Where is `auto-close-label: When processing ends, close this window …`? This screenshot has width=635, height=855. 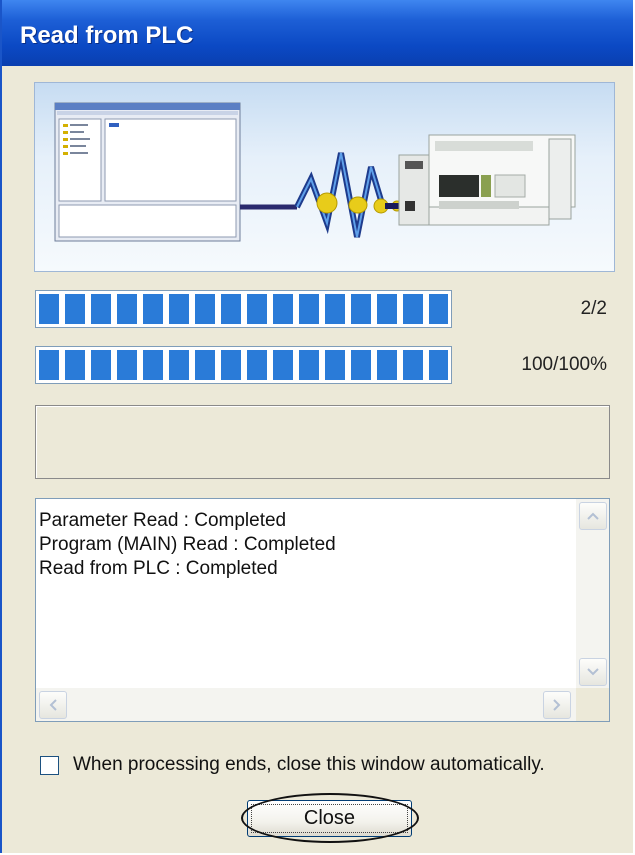 auto-close-label: When processing ends, close this window … is located at coordinates (309, 765).